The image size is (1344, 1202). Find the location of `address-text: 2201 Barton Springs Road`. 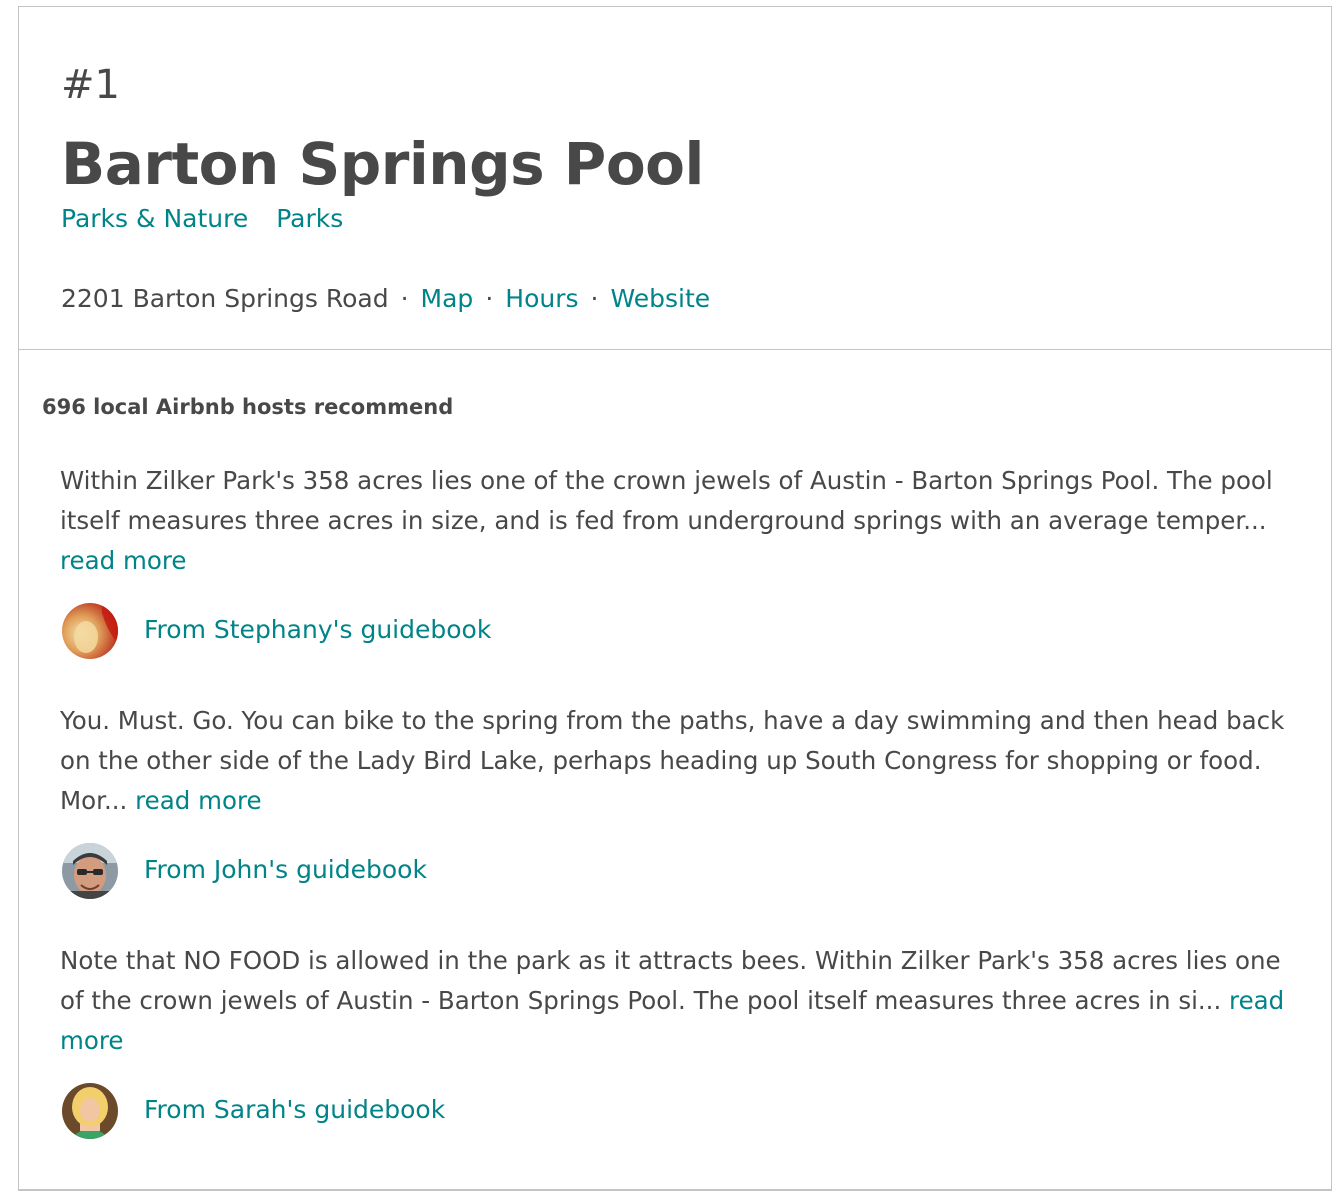

address-text: 2201 Barton Springs Road is located at coordinates (225, 298).